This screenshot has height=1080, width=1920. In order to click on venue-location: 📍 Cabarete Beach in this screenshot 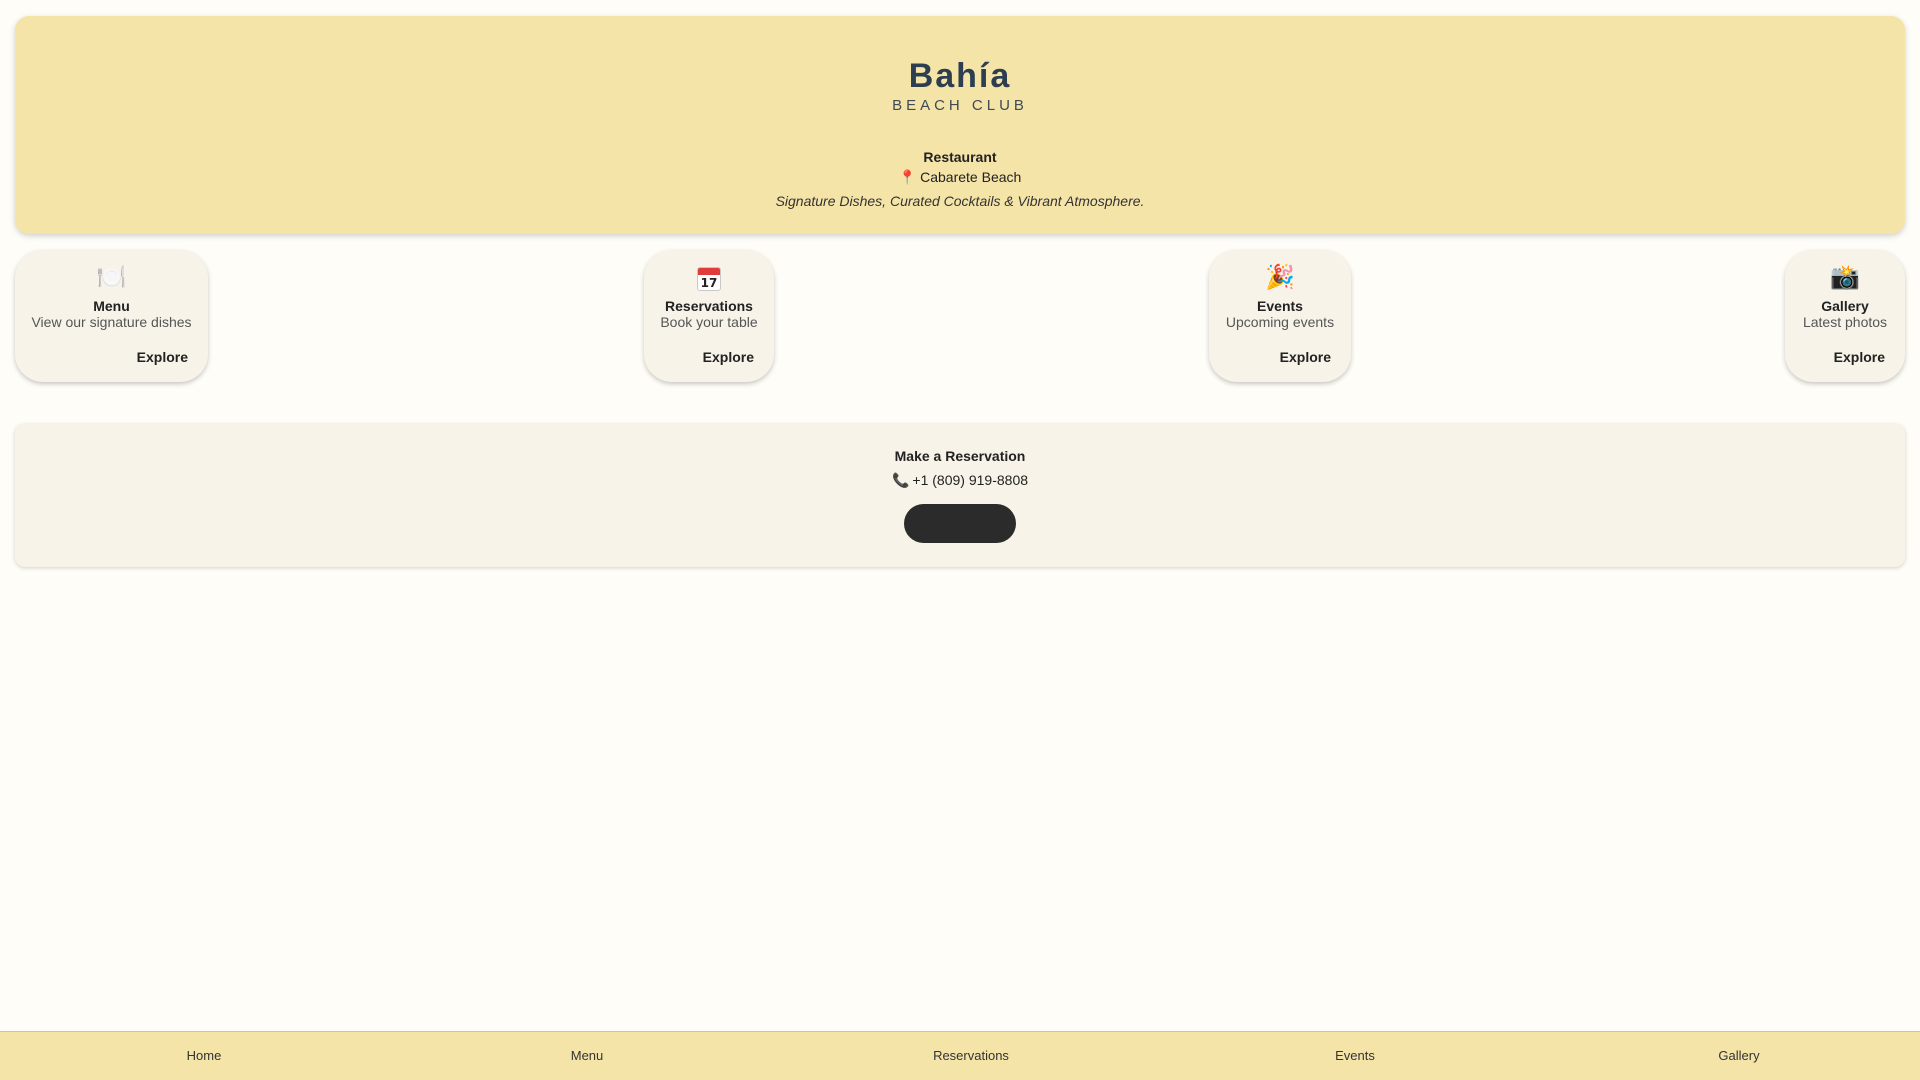, I will do `click(960, 177)`.